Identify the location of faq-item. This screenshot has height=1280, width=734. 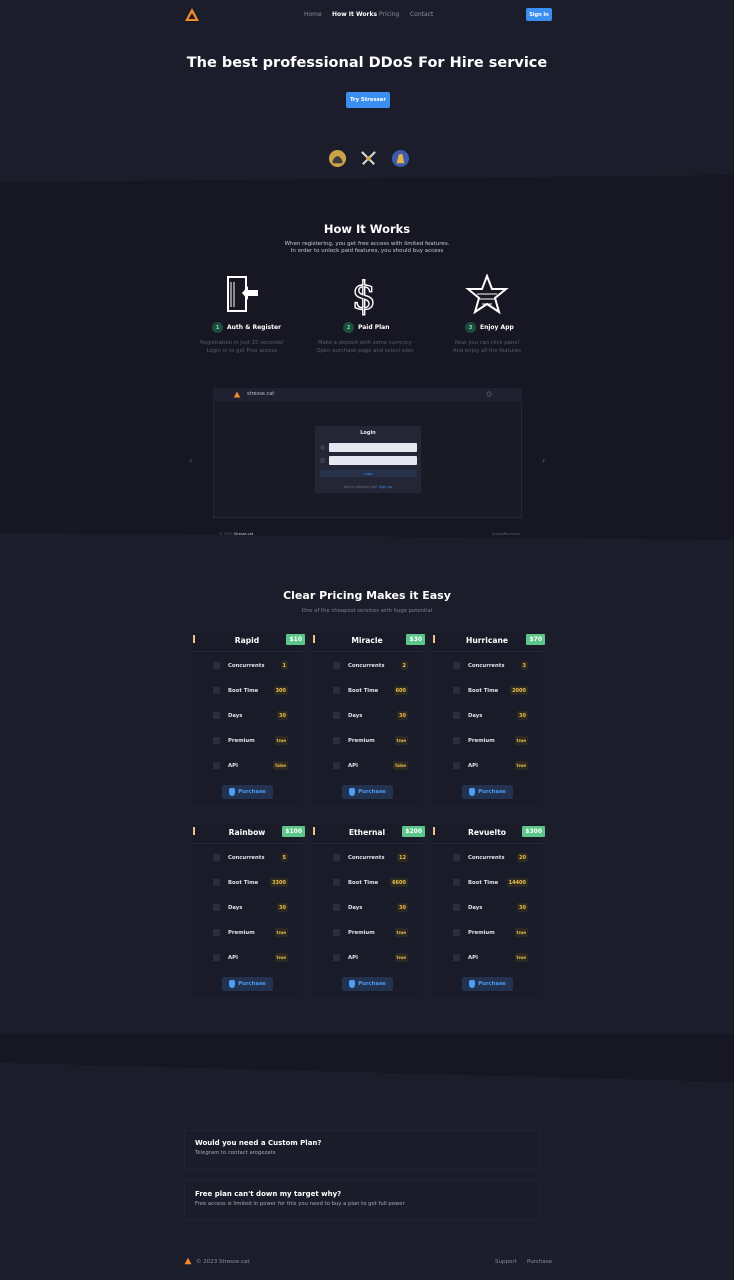
(362, 1200).